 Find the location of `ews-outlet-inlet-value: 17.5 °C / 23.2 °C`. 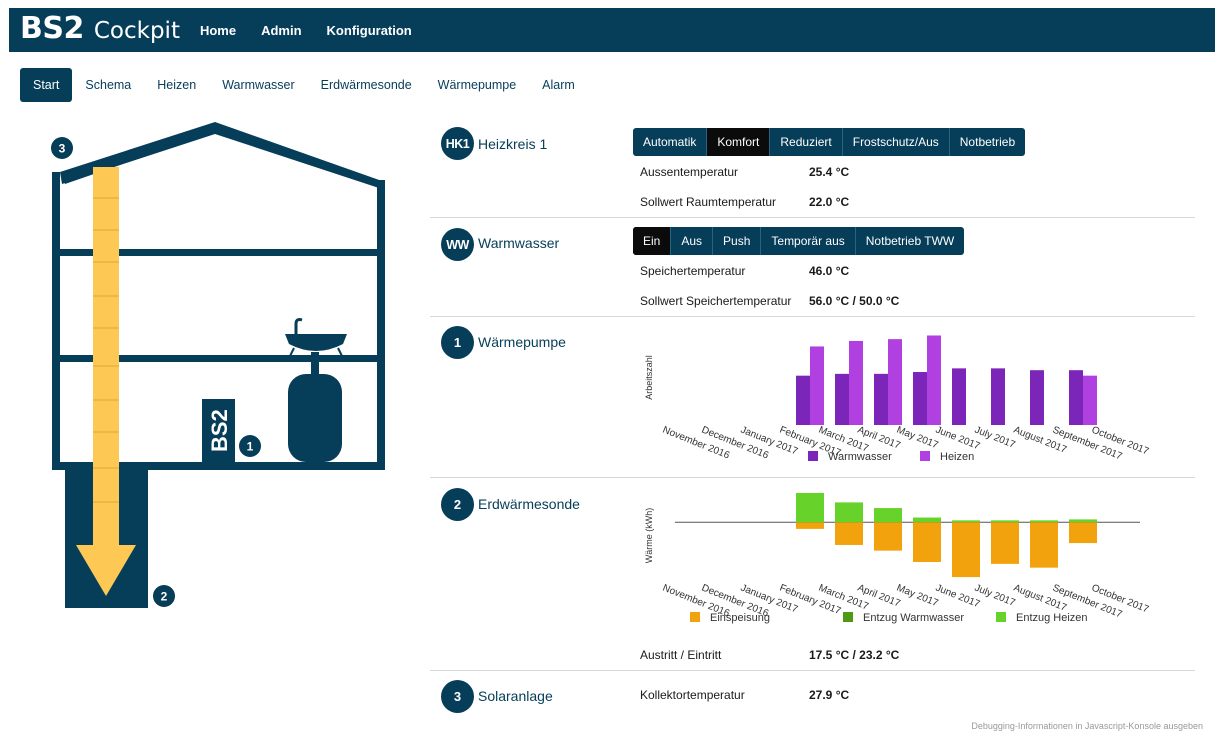

ews-outlet-inlet-value: 17.5 °C / 23.2 °C is located at coordinates (854, 655).